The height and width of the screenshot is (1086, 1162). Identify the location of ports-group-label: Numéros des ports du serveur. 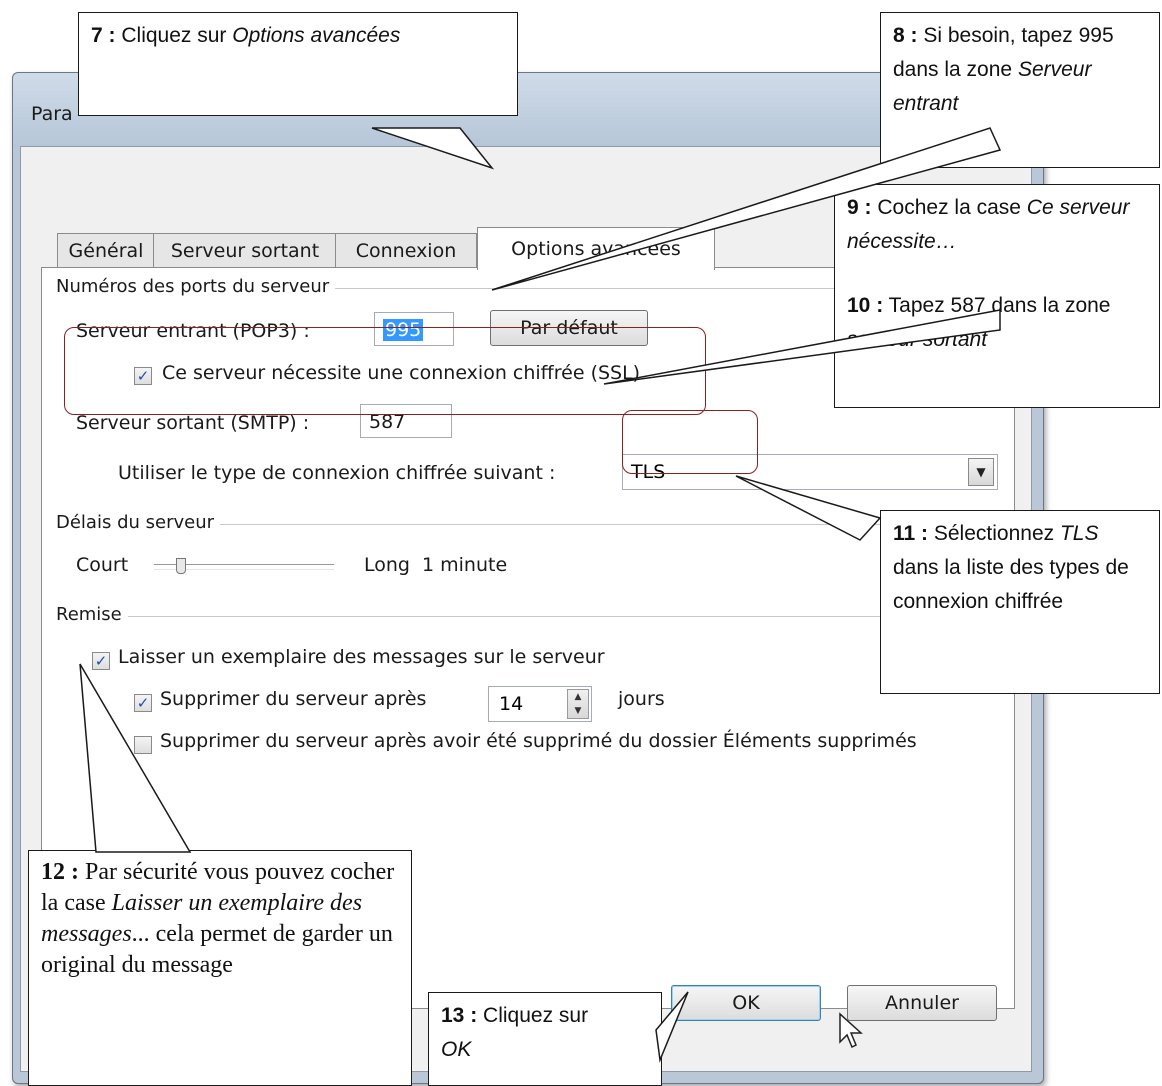
(196, 286).